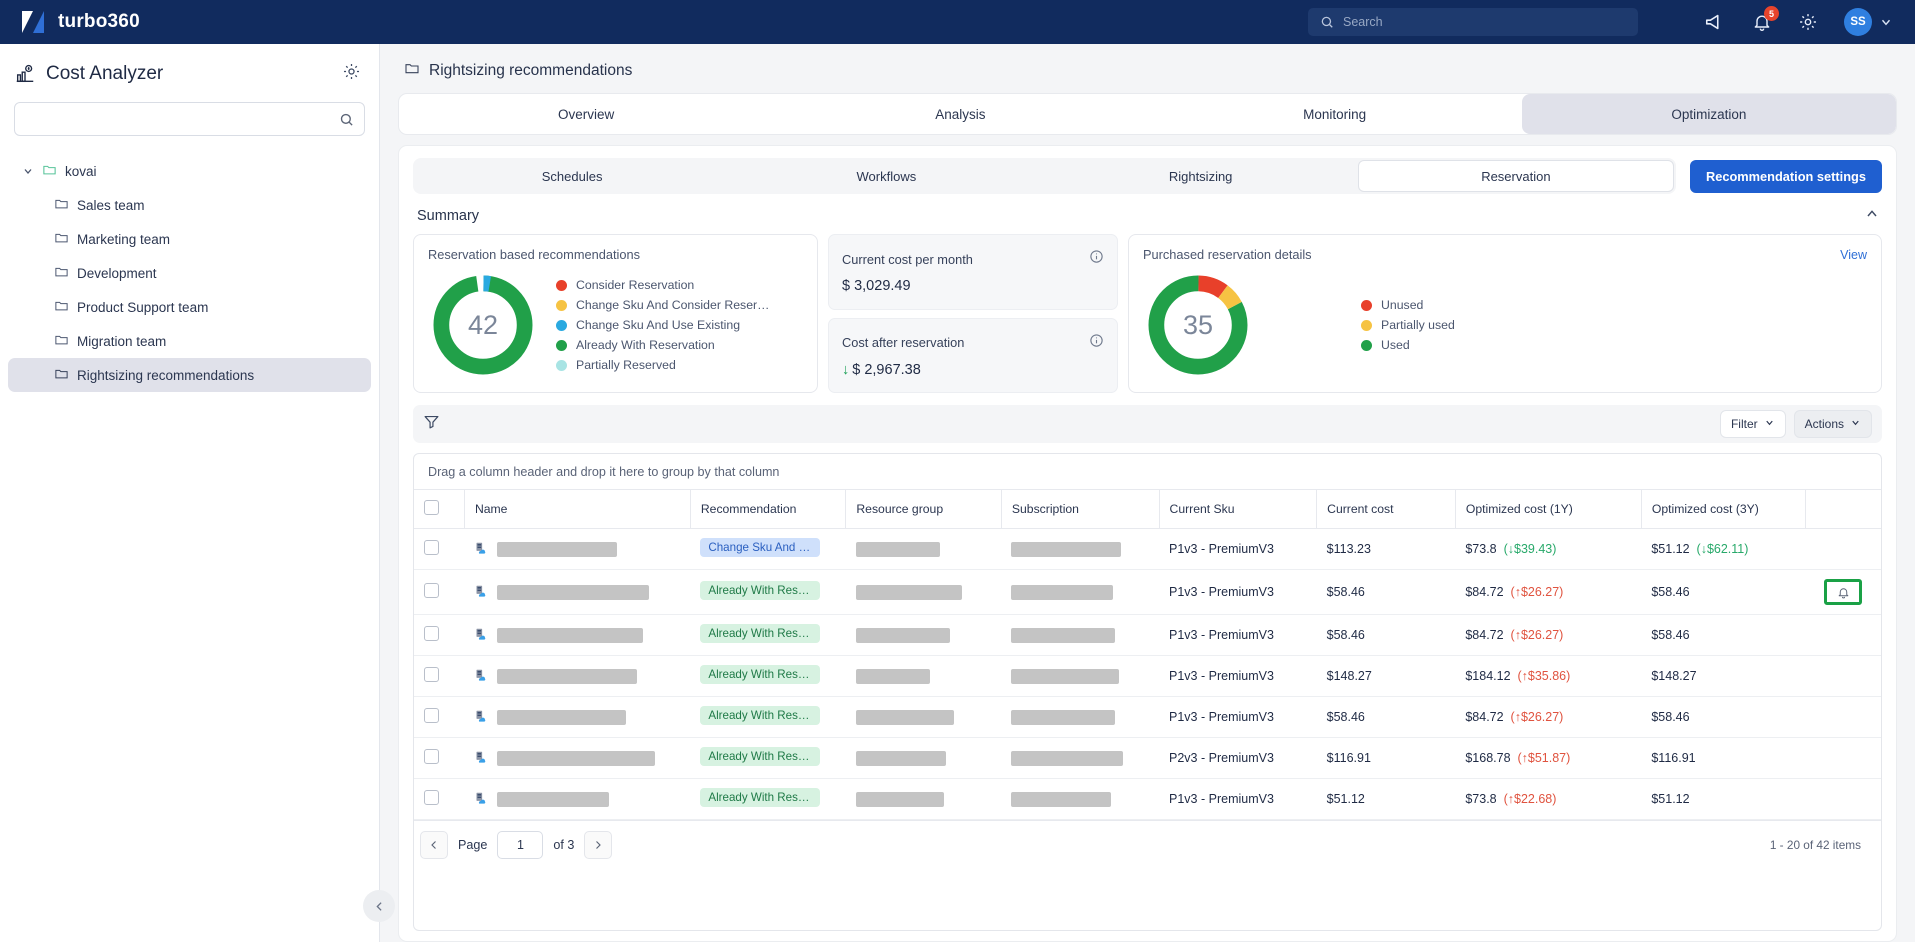 The height and width of the screenshot is (942, 1915). What do you see at coordinates (886, 176) in the screenshot?
I see `tab-workflows: Workflows` at bounding box center [886, 176].